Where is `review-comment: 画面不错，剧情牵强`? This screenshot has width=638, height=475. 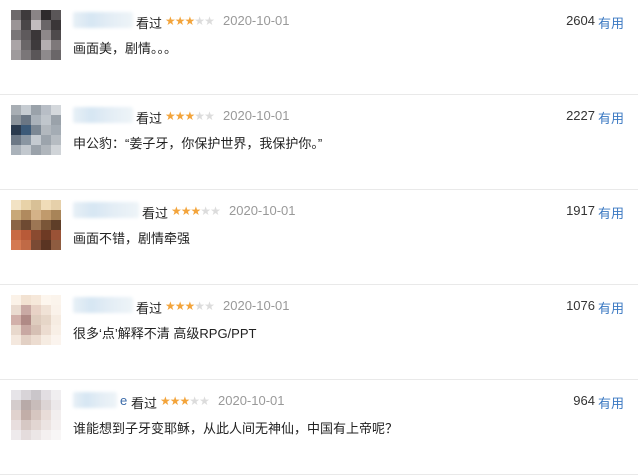 review-comment: 画面不错，剧情牵强 is located at coordinates (132, 238).